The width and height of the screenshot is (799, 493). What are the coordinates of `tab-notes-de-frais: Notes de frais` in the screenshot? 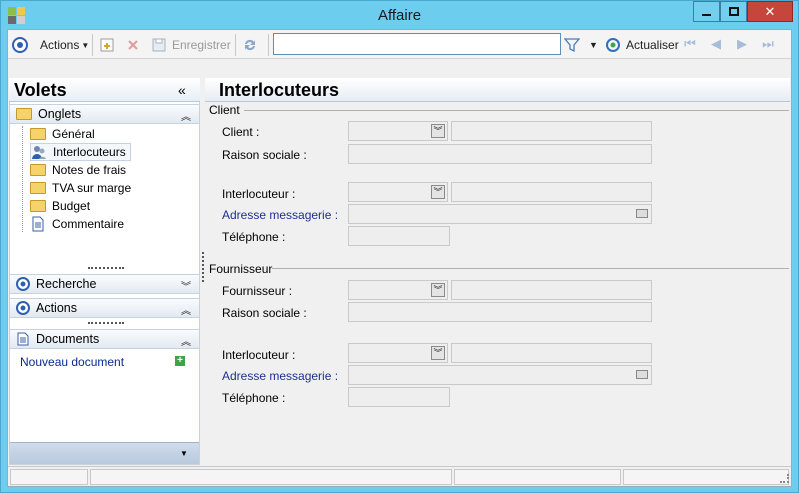 It's located at (78, 170).